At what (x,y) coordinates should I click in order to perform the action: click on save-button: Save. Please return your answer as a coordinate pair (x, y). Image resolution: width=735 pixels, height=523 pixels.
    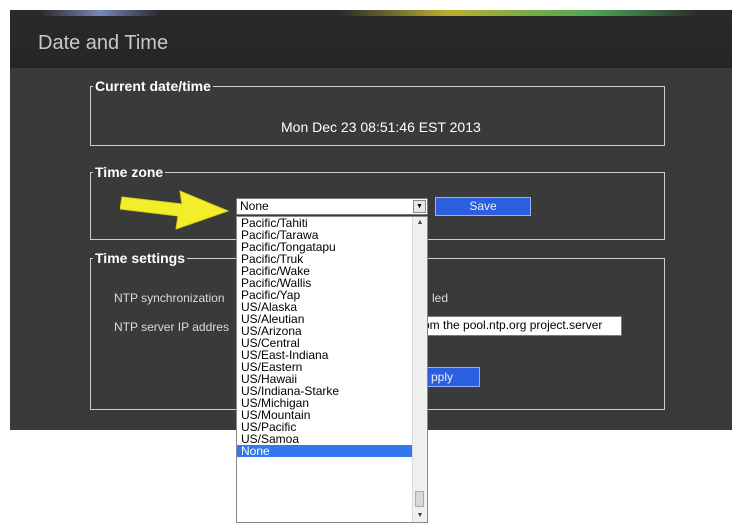
    Looking at the image, I should click on (483, 206).